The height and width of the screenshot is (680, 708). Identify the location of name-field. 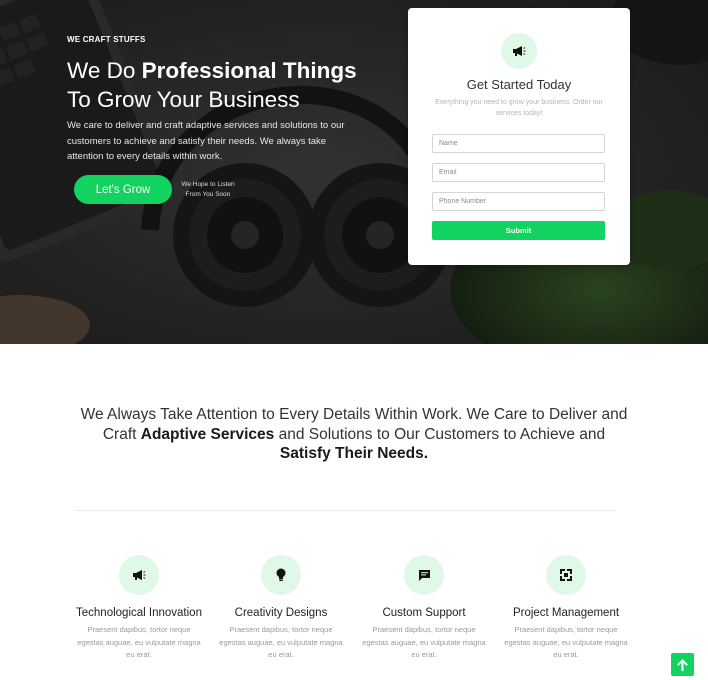
(518, 143).